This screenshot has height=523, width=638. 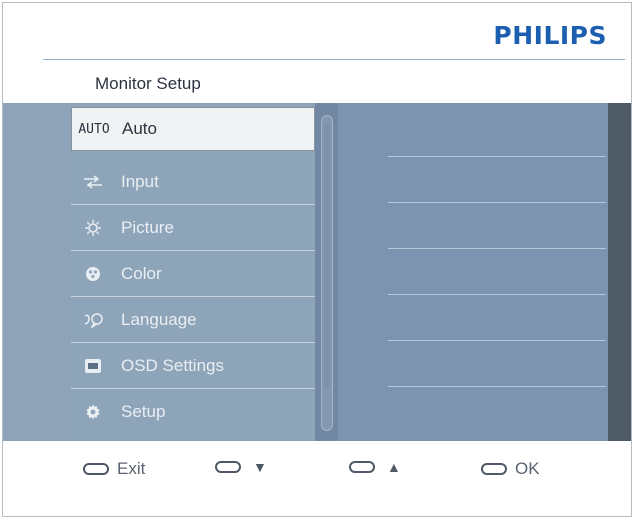 I want to click on menu-scrollbar, so click(x=327, y=273).